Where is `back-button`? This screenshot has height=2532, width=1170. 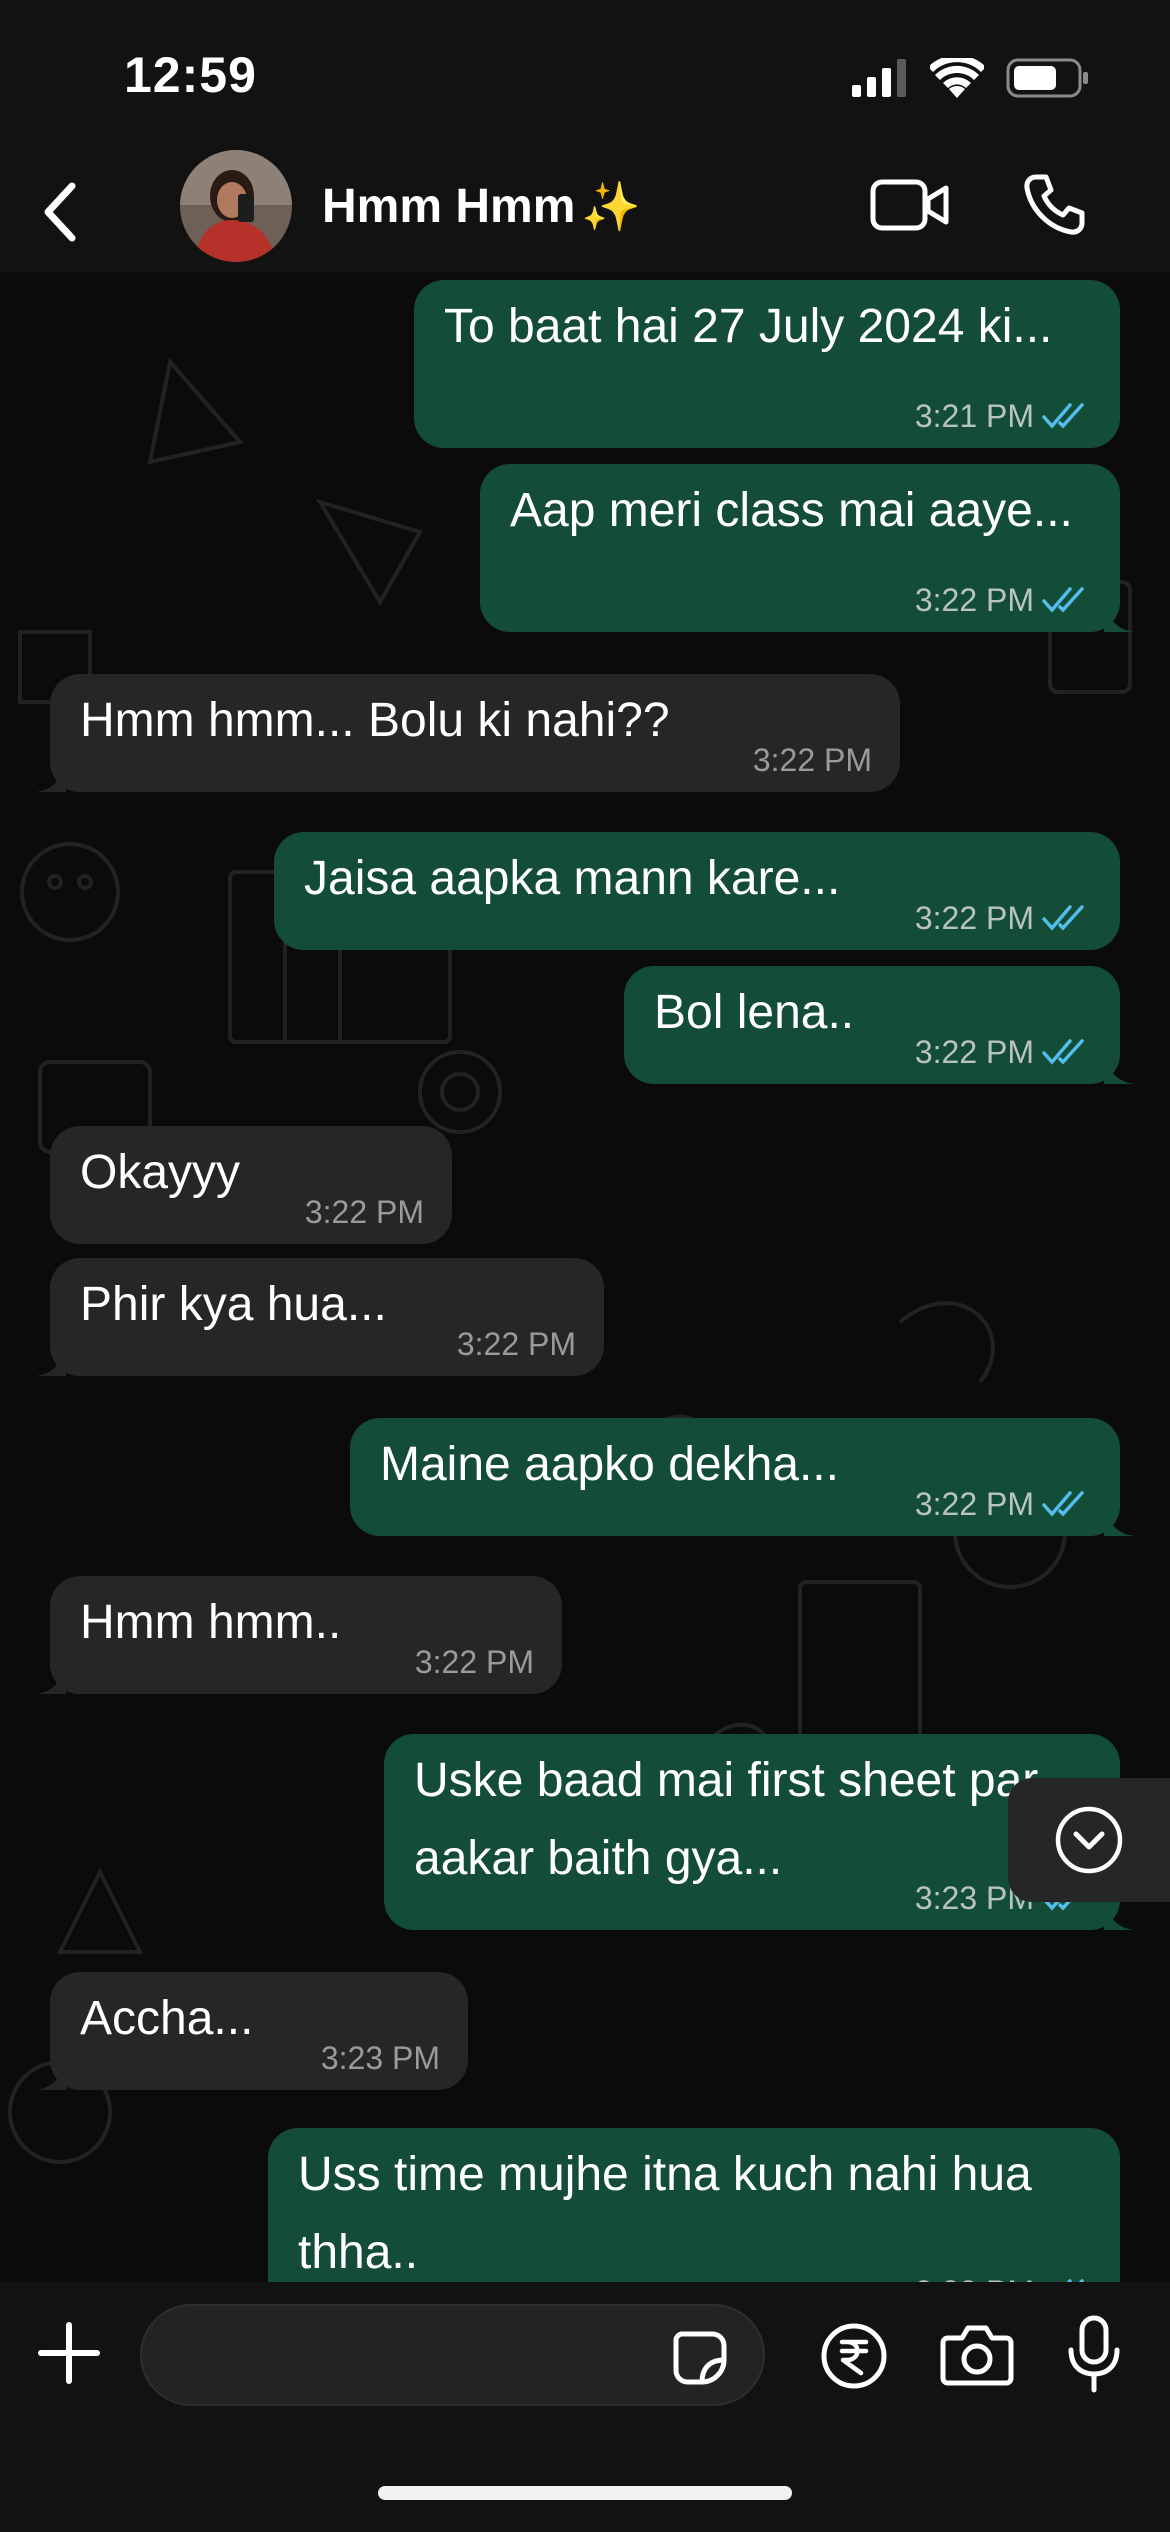
back-button is located at coordinates (60, 212).